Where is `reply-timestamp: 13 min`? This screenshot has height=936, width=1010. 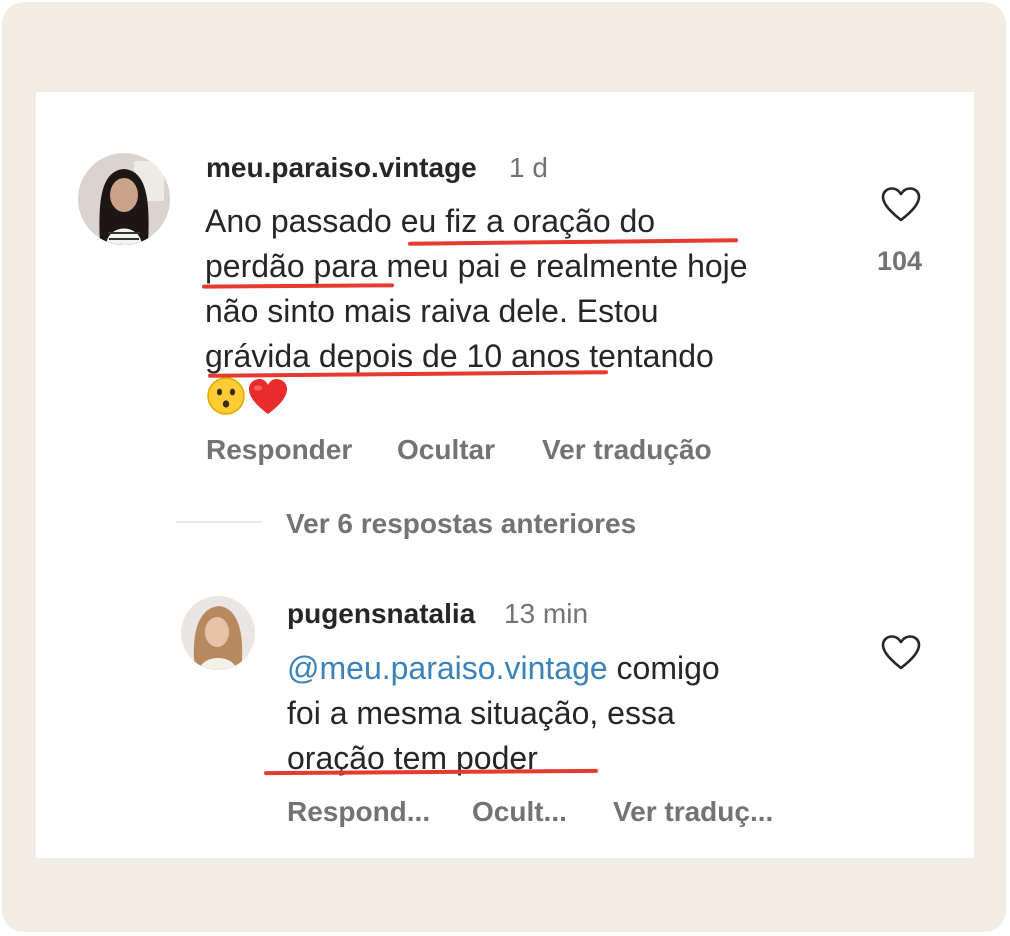
reply-timestamp: 13 min is located at coordinates (546, 613).